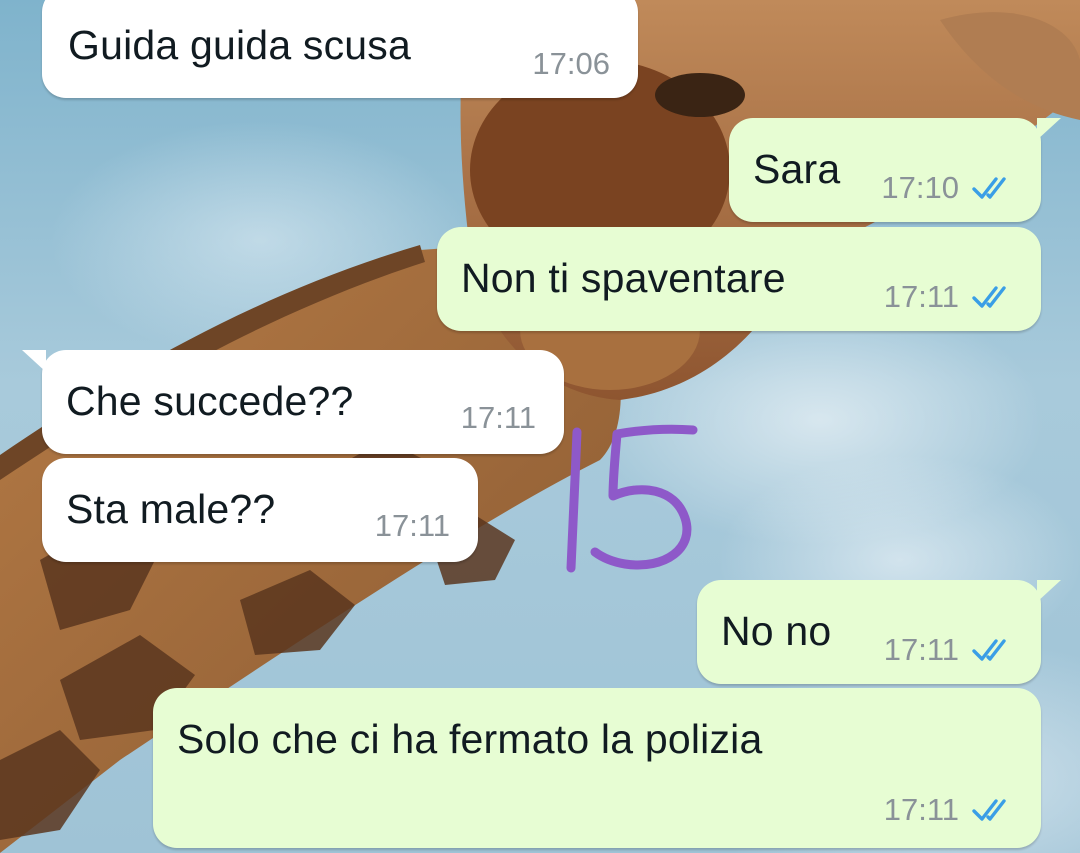 This screenshot has height=853, width=1080. I want to click on message-bubble-outgoing: Non ti spaventare 17:11, so click(739, 279).